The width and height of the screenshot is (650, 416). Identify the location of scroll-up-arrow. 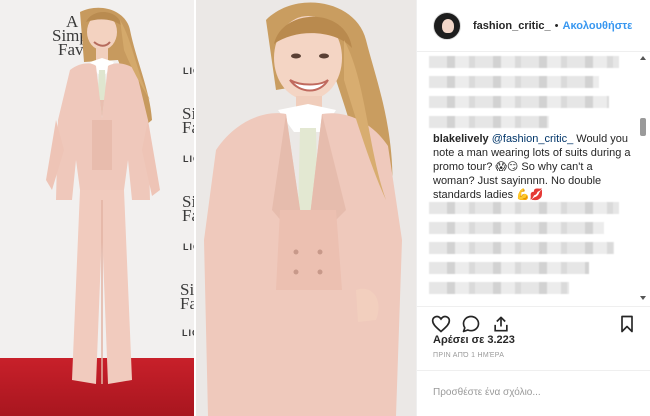
(643, 58).